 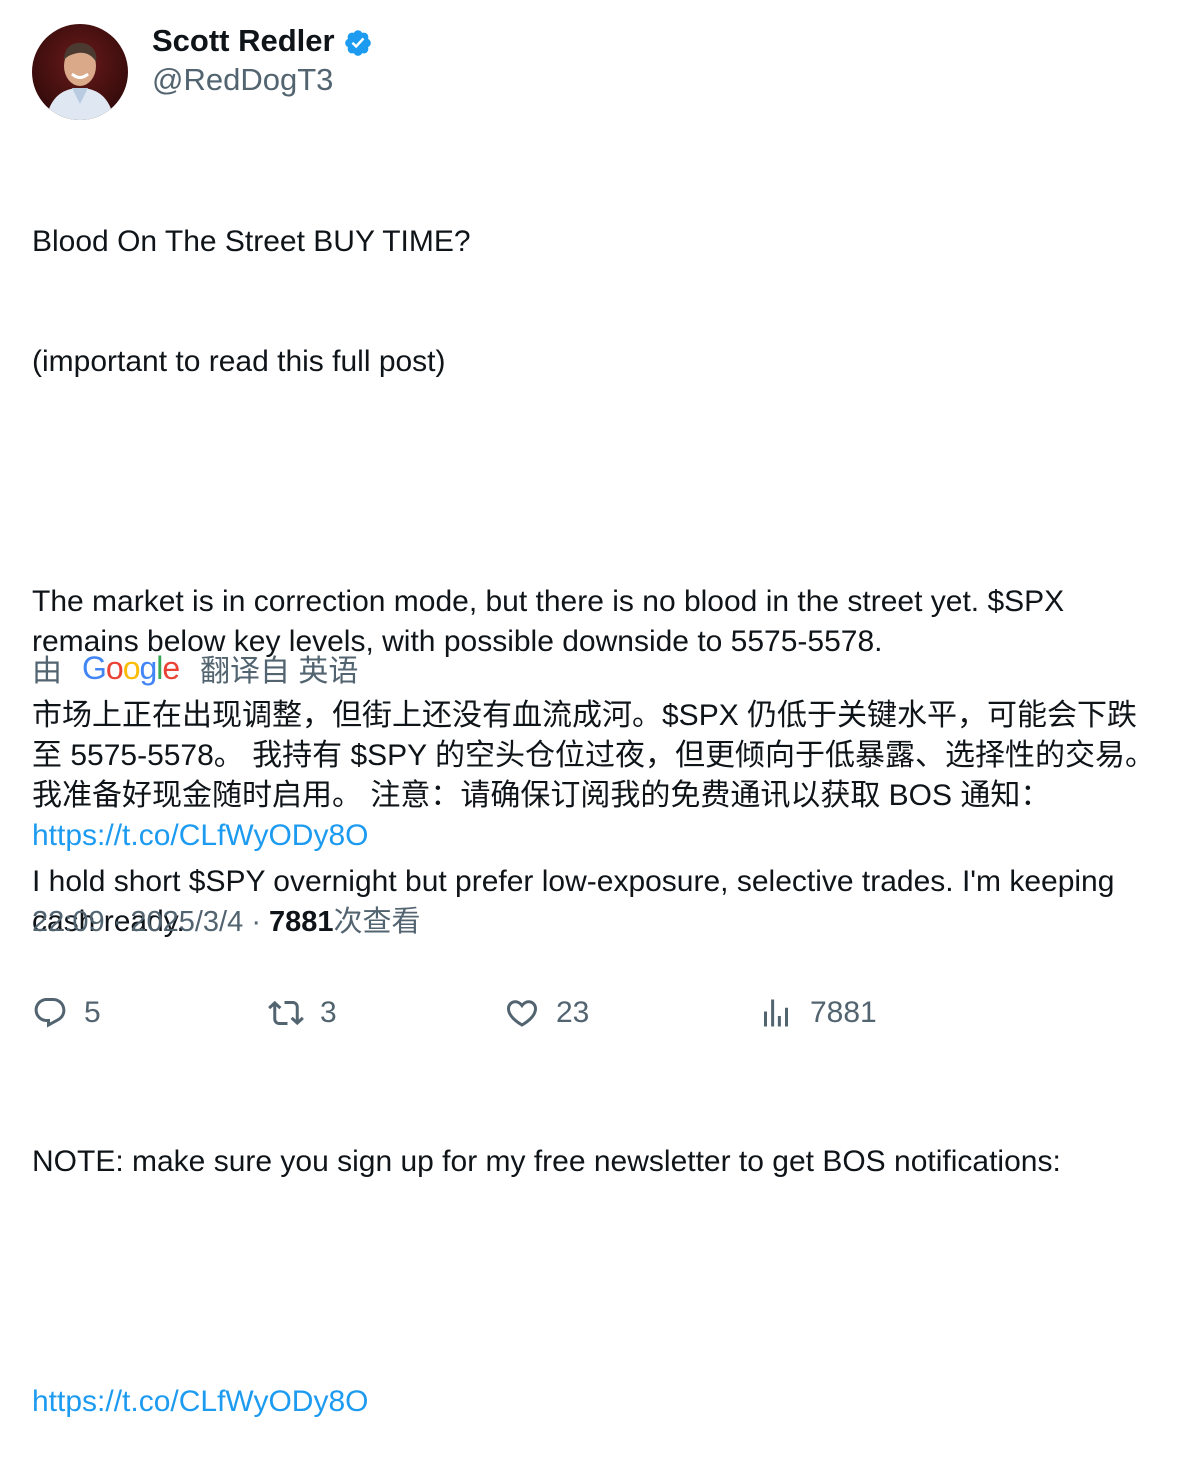 I want to click on heart-icon, so click(x=522, y=1013).